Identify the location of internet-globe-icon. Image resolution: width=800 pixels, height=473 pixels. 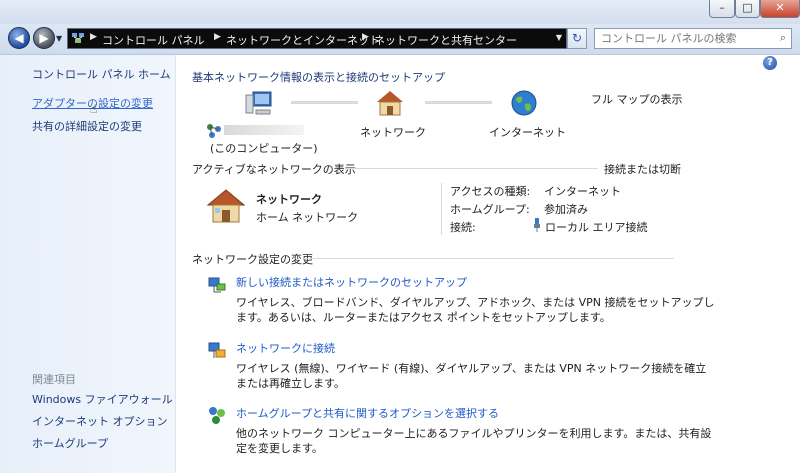
(524, 103).